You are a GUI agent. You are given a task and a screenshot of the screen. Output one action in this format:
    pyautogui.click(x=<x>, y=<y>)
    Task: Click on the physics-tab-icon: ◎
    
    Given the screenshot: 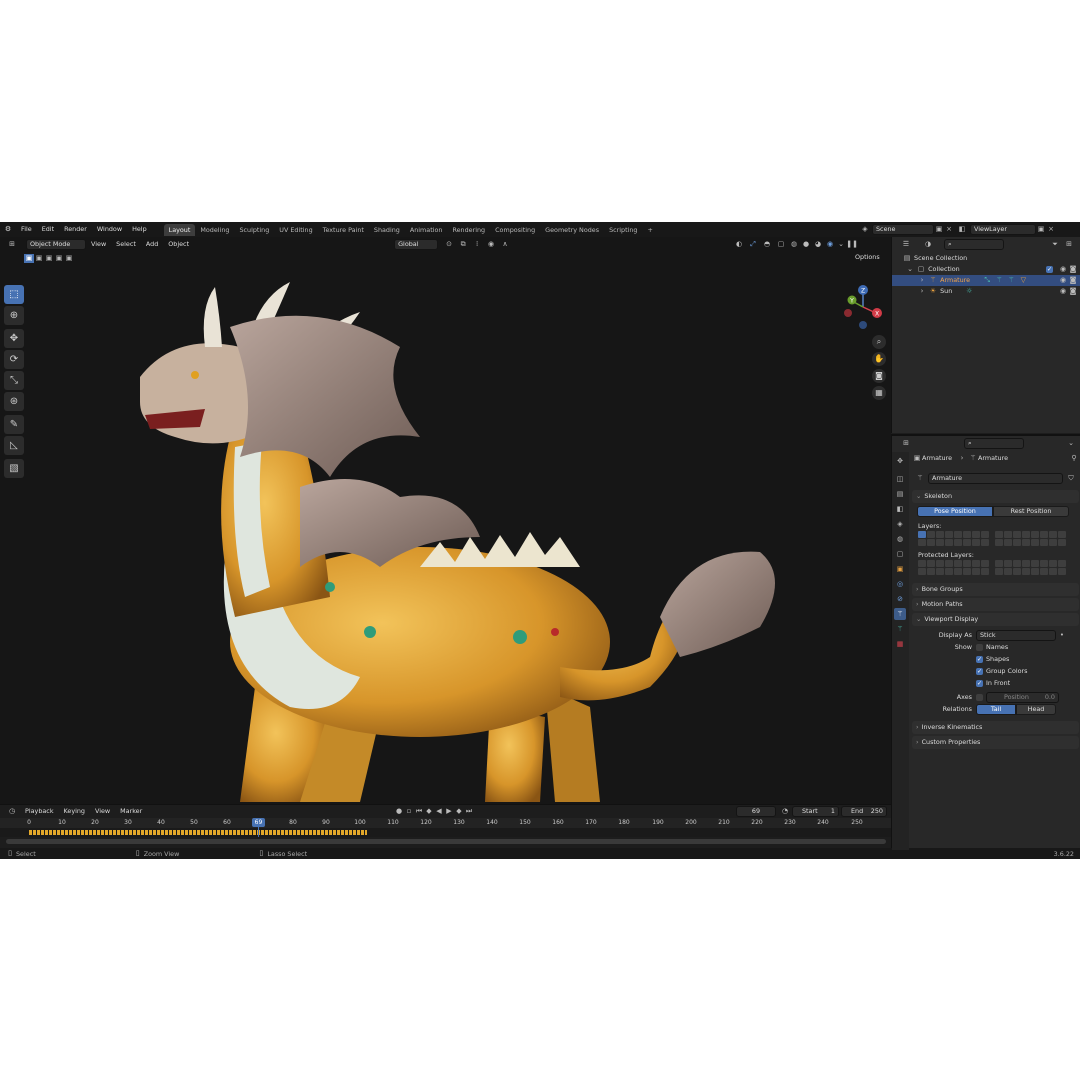 What is the action you would take?
    pyautogui.click(x=900, y=584)
    